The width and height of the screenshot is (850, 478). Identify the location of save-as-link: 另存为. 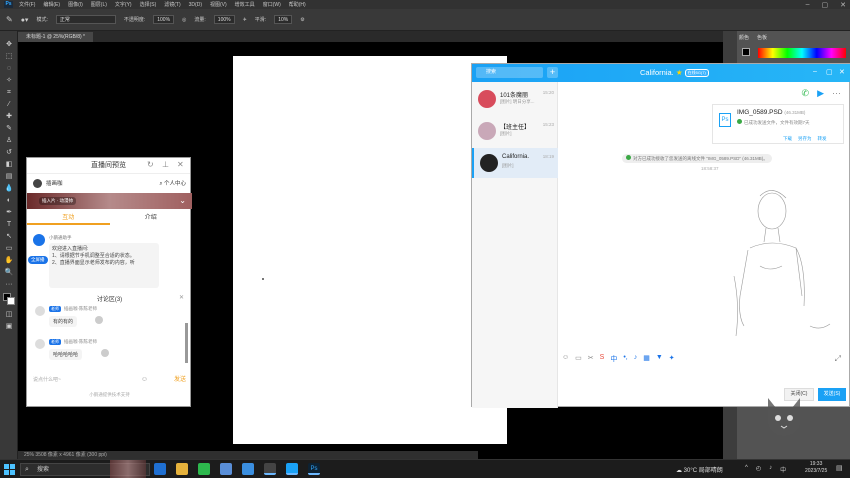
(805, 139).